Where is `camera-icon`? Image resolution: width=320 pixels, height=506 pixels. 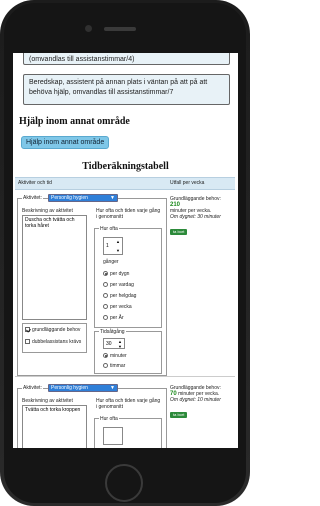 camera-icon is located at coordinates (88, 28).